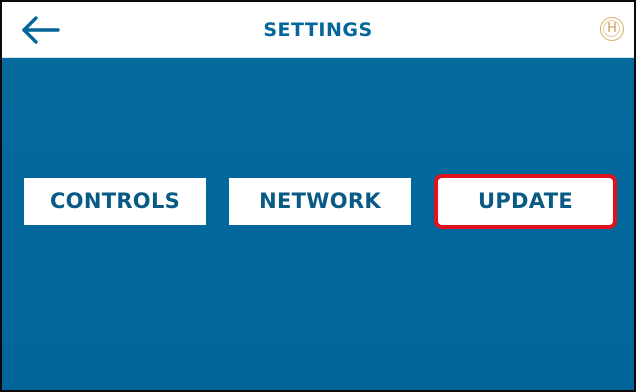  I want to click on h-coin-icon: H, so click(612, 29).